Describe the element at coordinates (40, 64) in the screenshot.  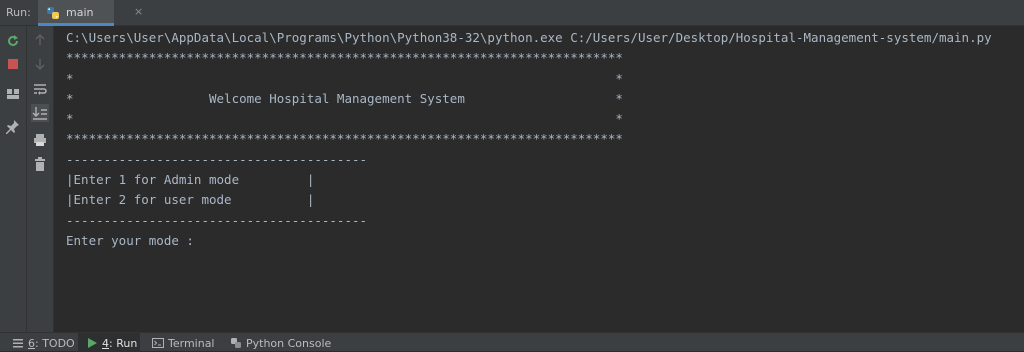
I see `down-arrow-icon` at that location.